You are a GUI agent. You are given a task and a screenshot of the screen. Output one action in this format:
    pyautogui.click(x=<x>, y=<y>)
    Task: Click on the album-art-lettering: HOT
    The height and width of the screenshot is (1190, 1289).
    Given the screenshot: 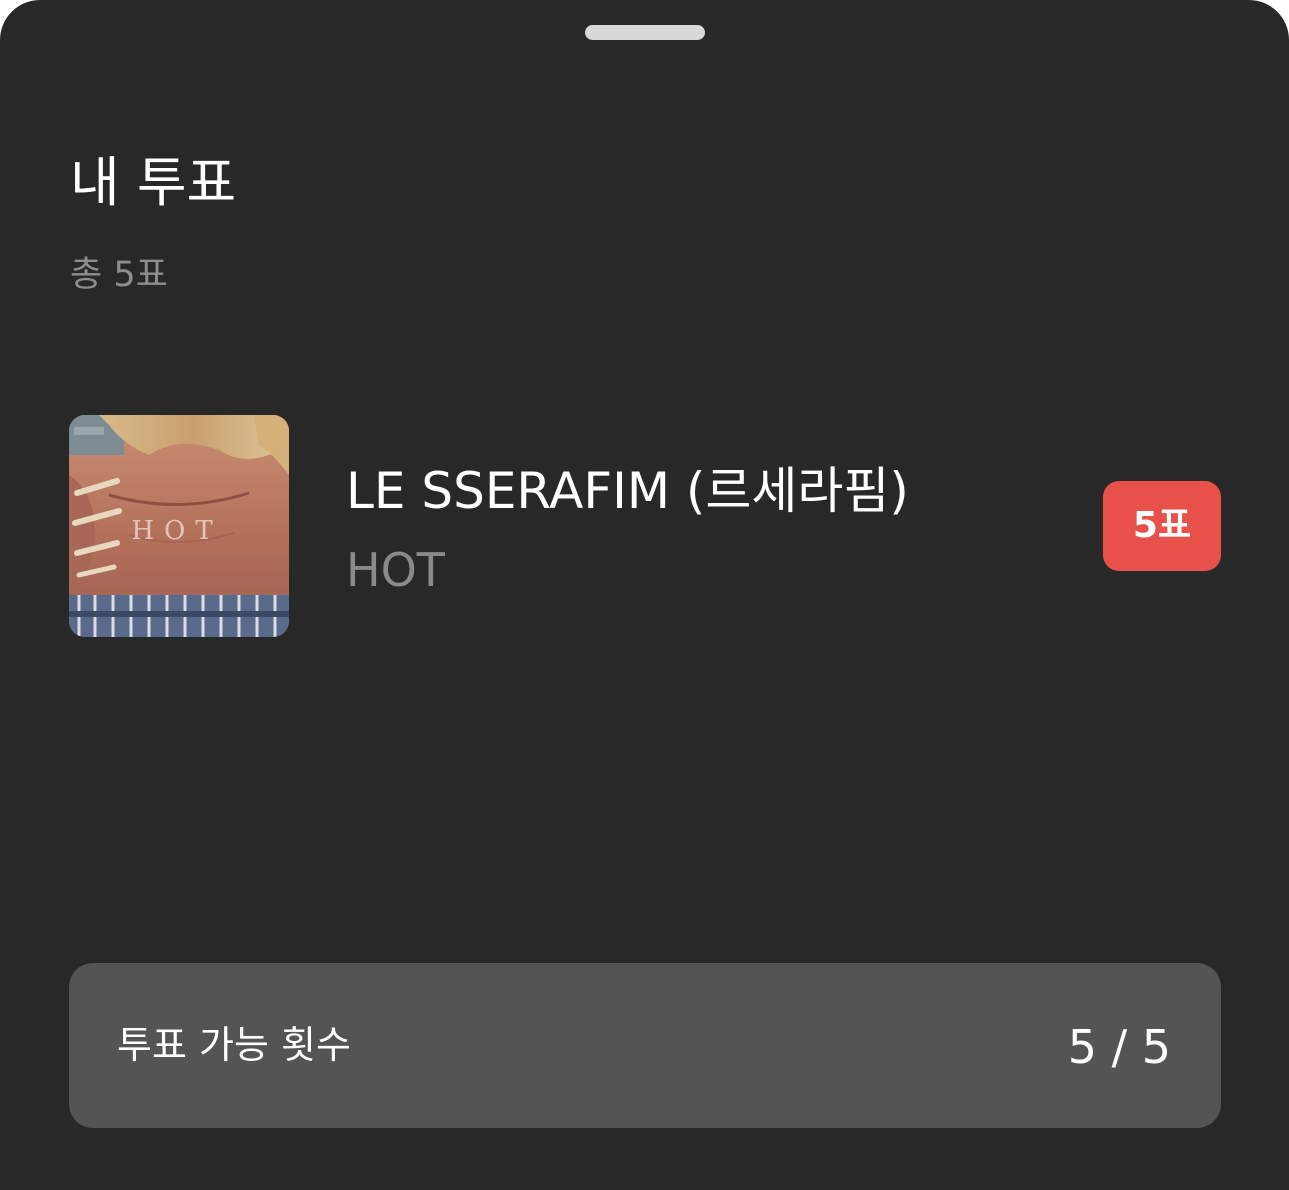 What is the action you would take?
    pyautogui.click(x=176, y=531)
    